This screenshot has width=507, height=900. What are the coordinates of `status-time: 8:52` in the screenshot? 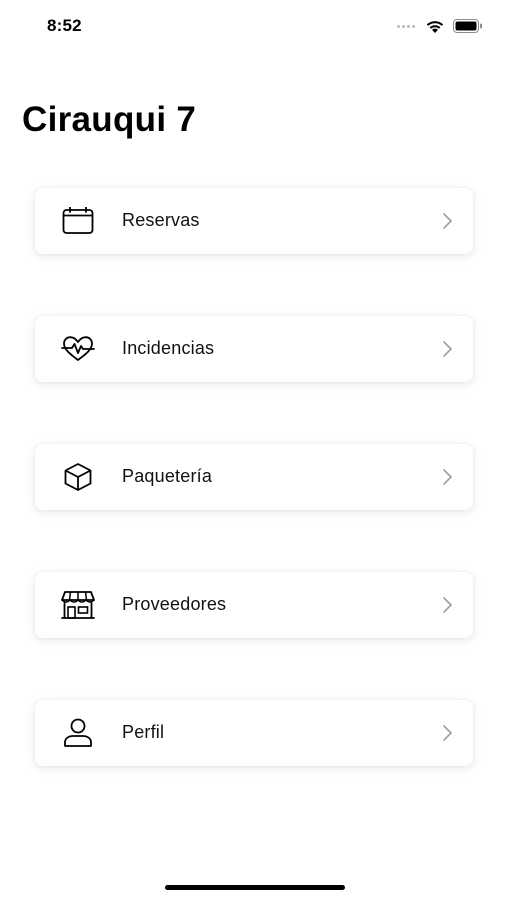 It's located at (64, 25).